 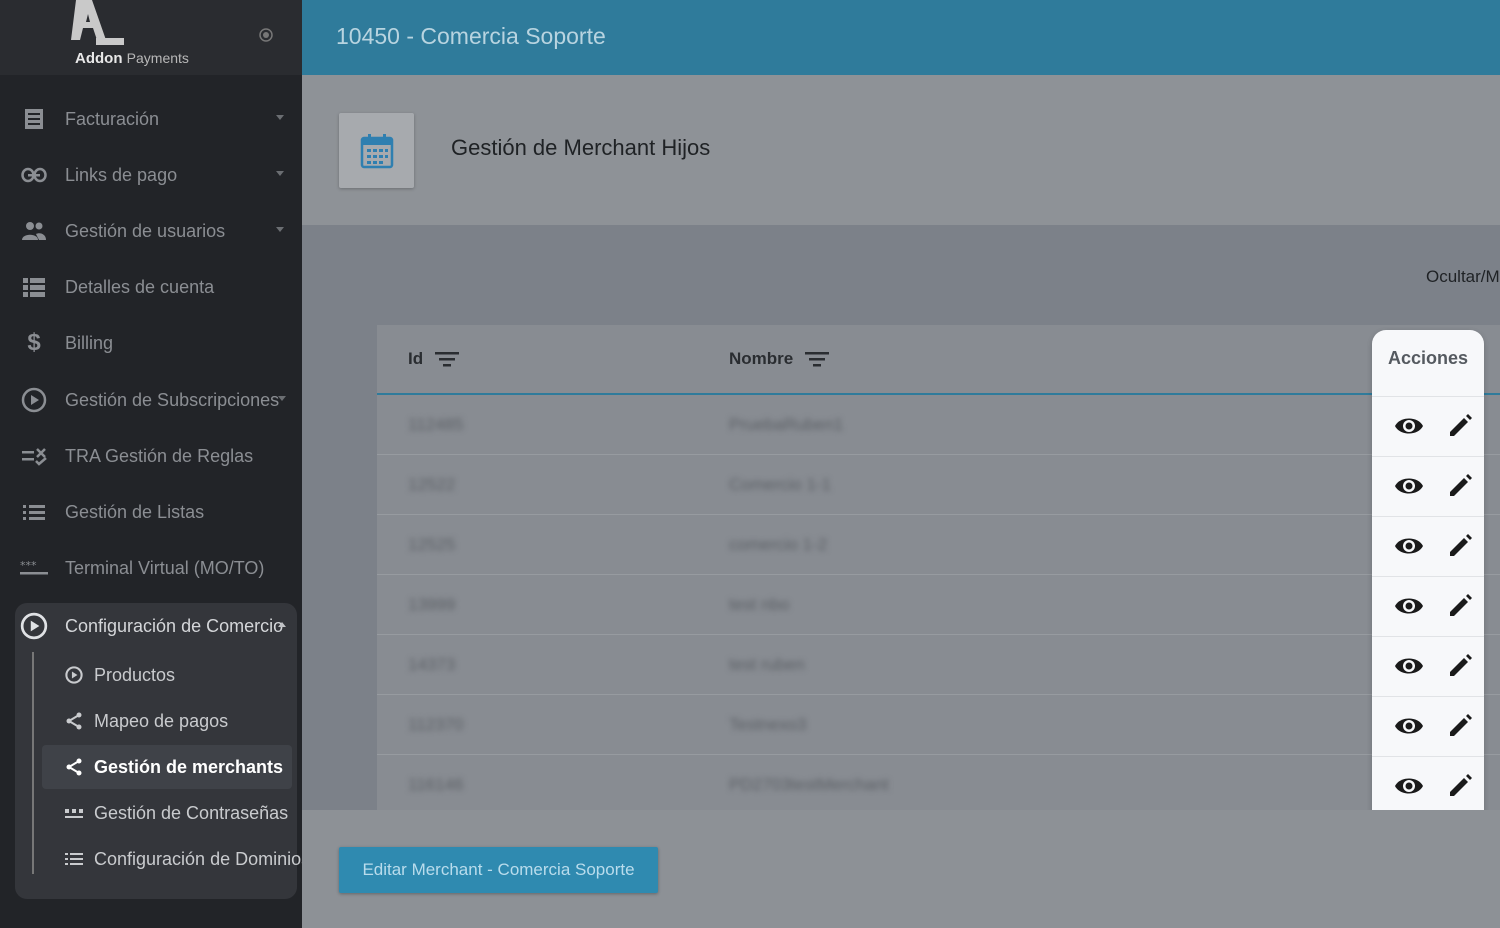 I want to click on sidebar-item-config-comercio: Configuración de Comercio, so click(x=151, y=626).